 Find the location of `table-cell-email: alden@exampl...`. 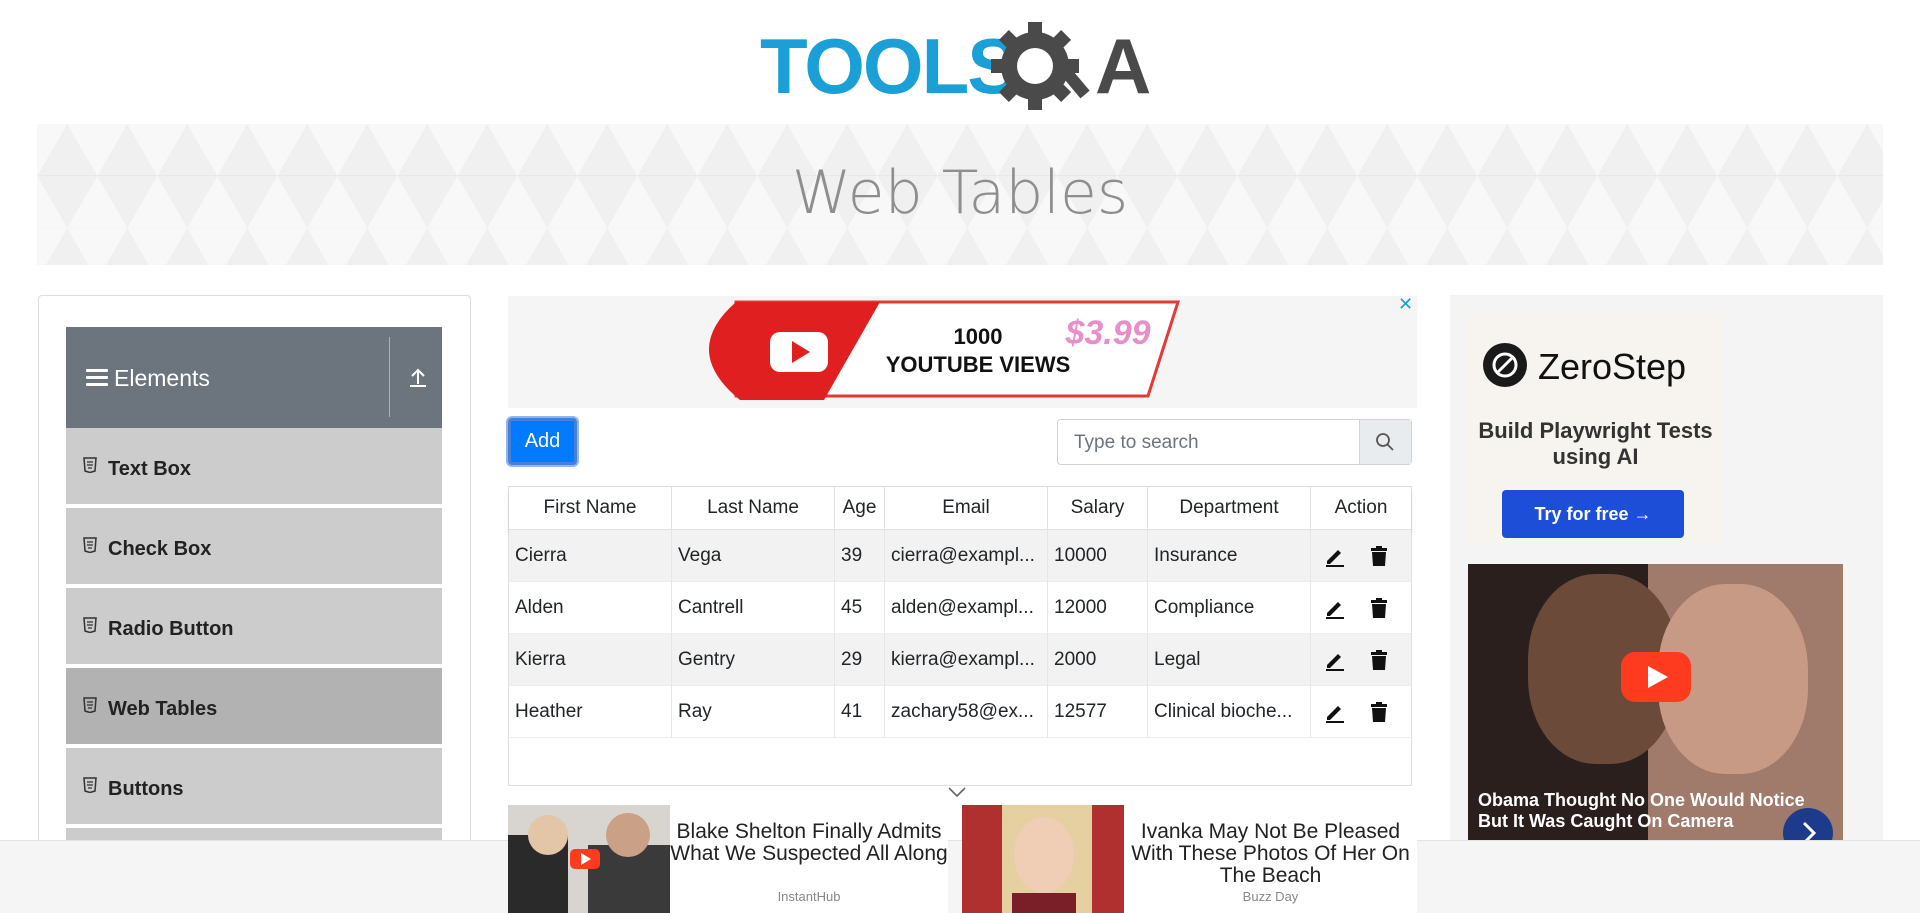

table-cell-email: alden@exampl... is located at coordinates (966, 608).